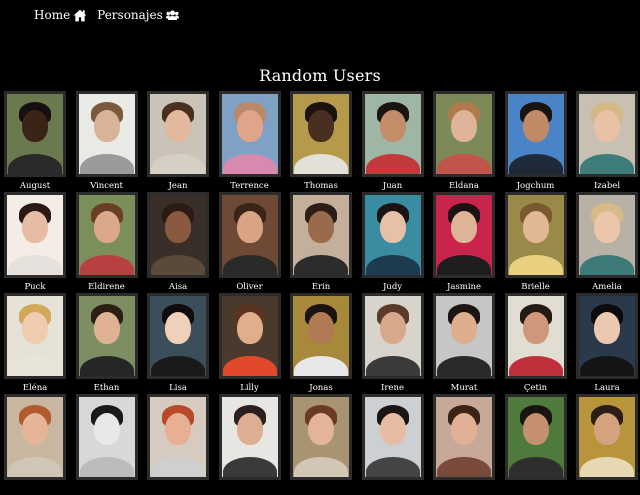  Describe the element at coordinates (535, 242) in the screenshot. I see `user-card: Brielle` at that location.